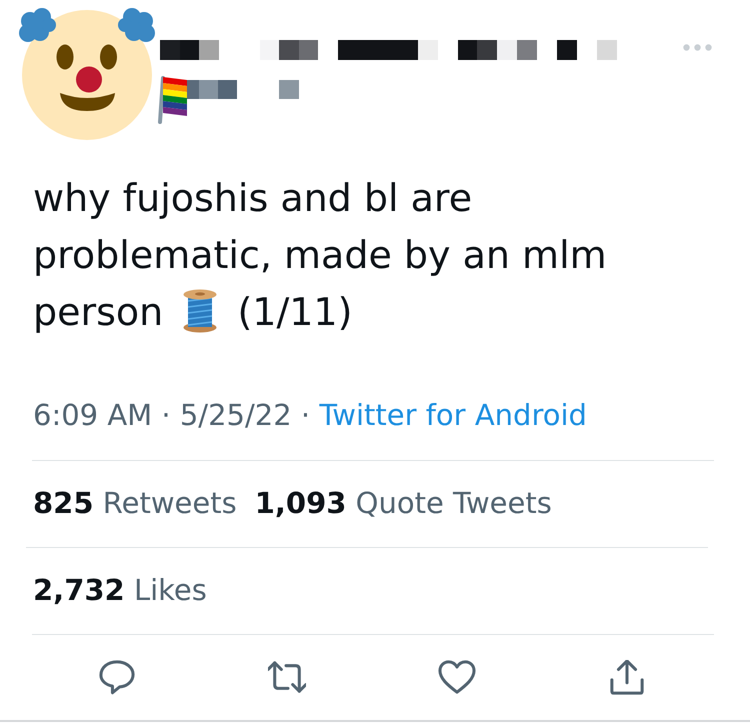 The width and height of the screenshot is (750, 725). Describe the element at coordinates (236, 415) in the screenshot. I see `tweet-date: 5/25/22` at that location.